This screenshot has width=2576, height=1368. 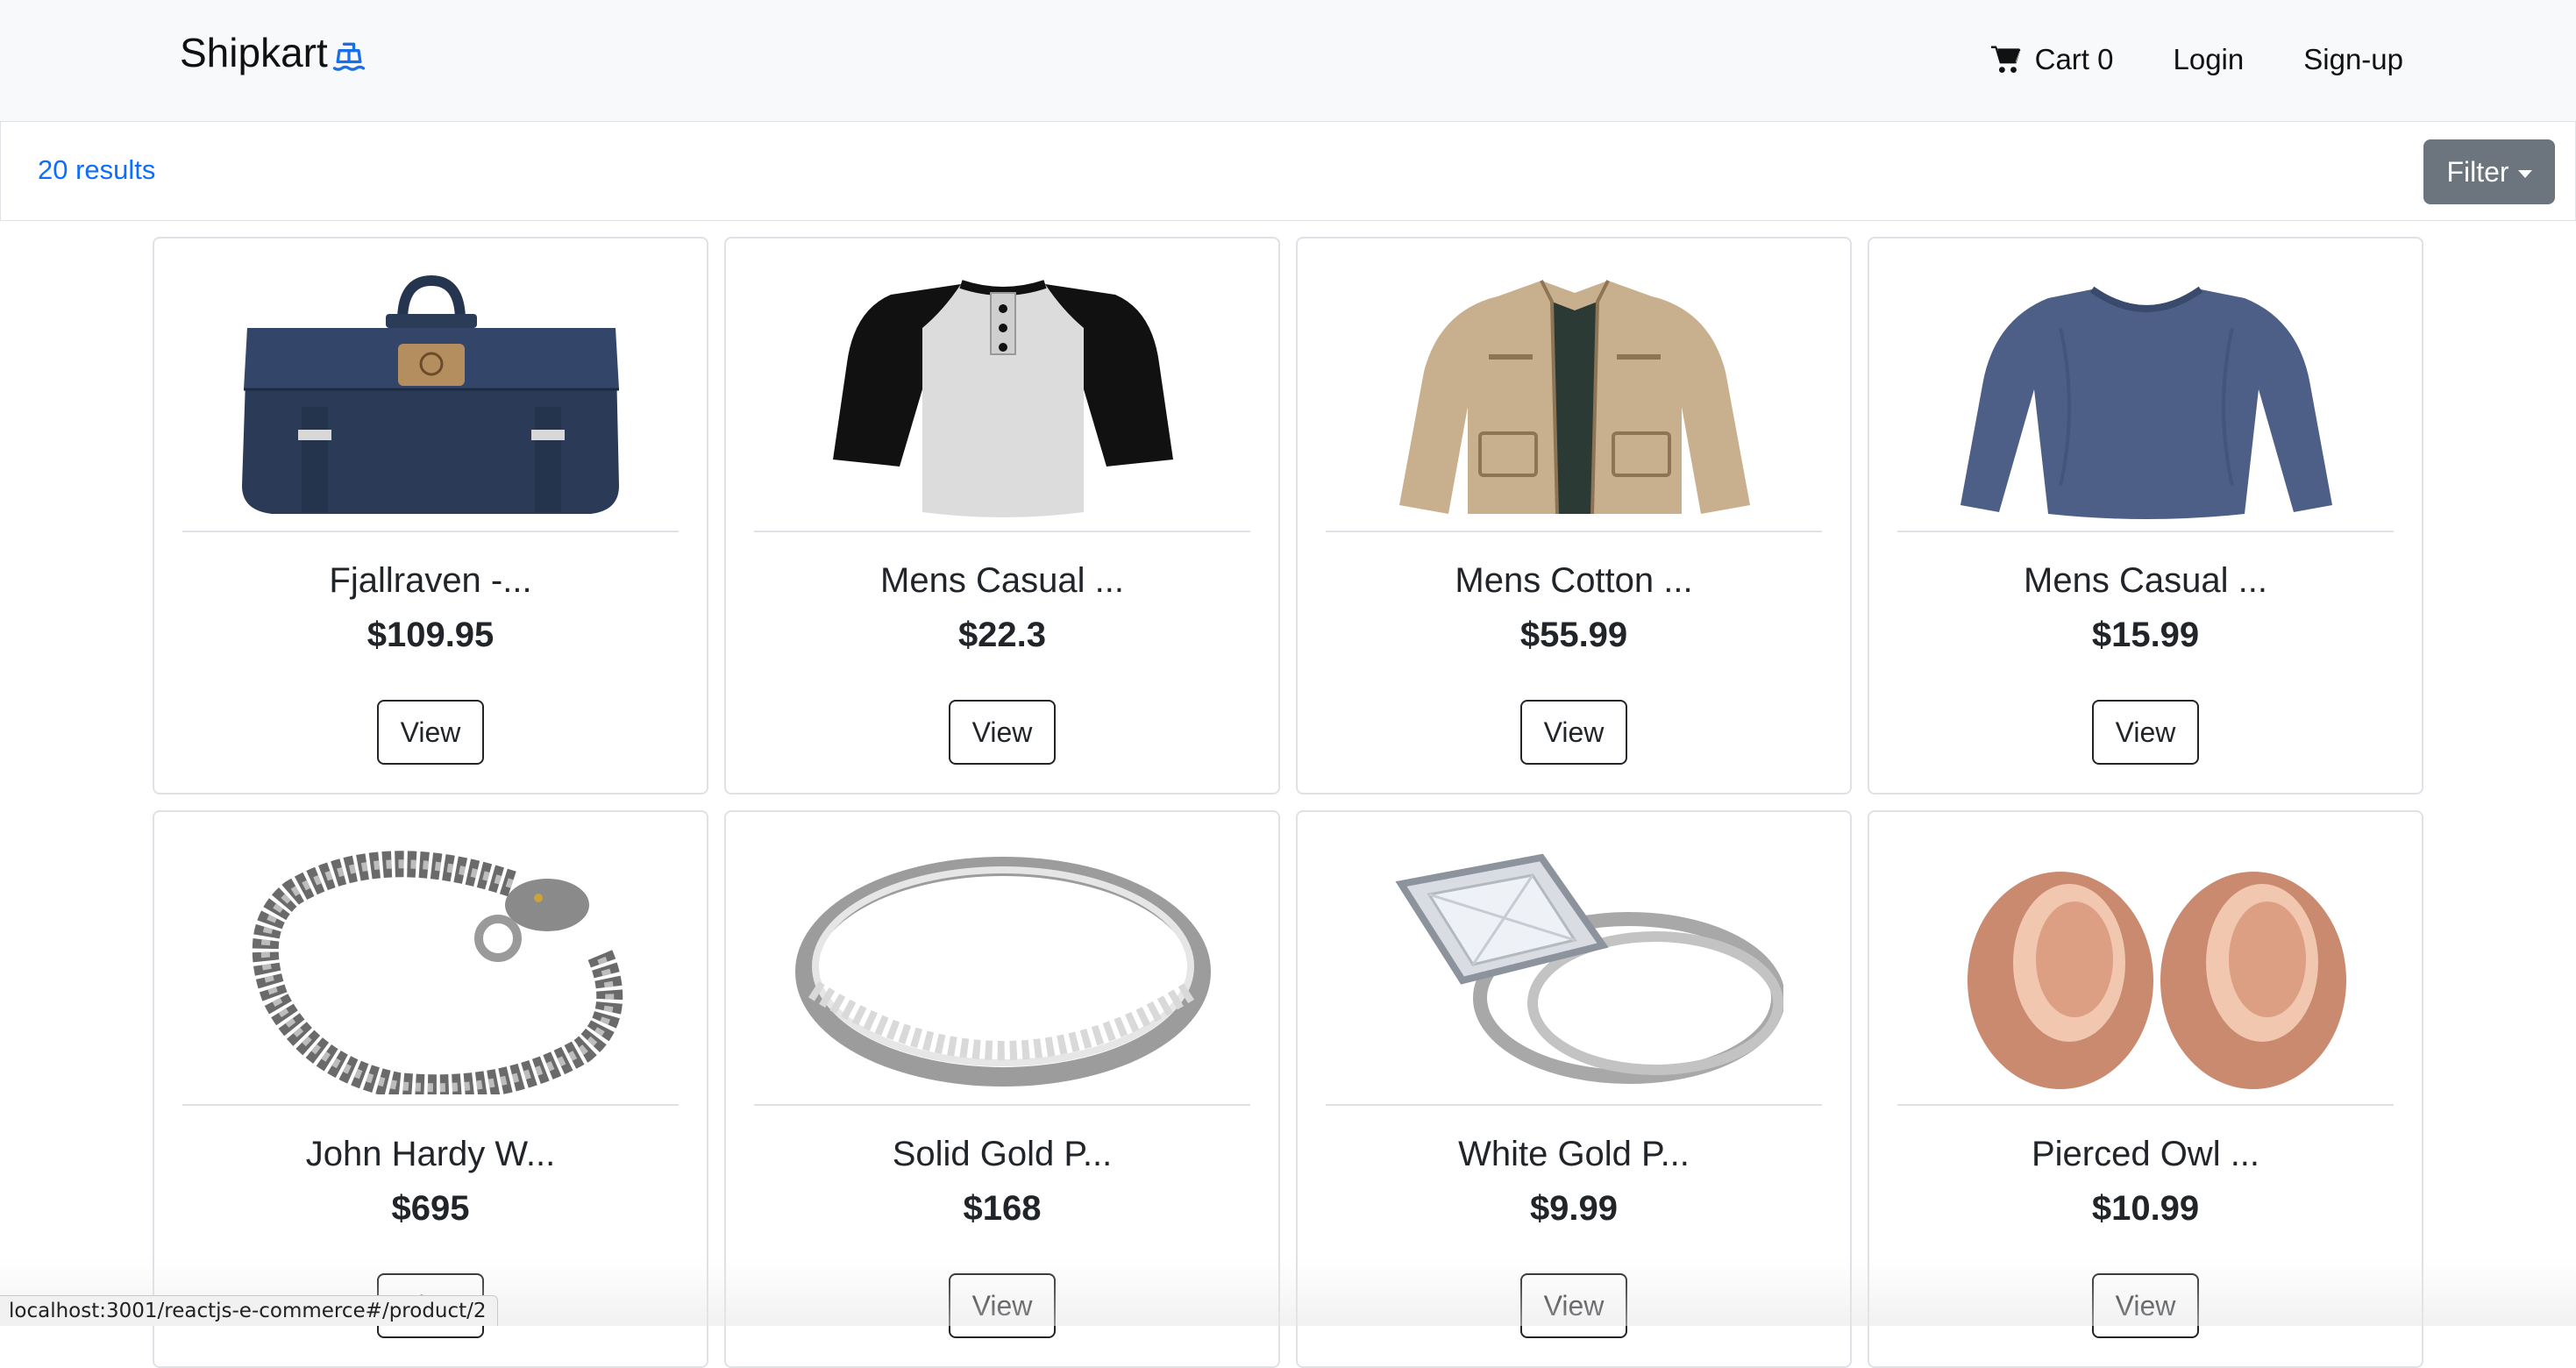 What do you see at coordinates (254, 52) in the screenshot?
I see `brand-name: Shipkart` at bounding box center [254, 52].